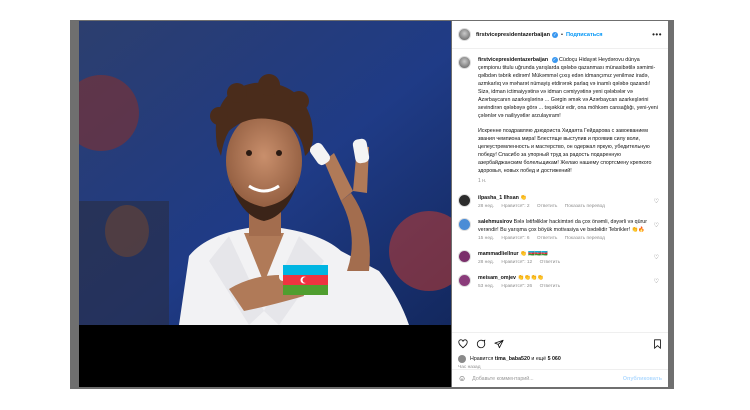  I want to click on likes-count: 5 060, so click(554, 359).